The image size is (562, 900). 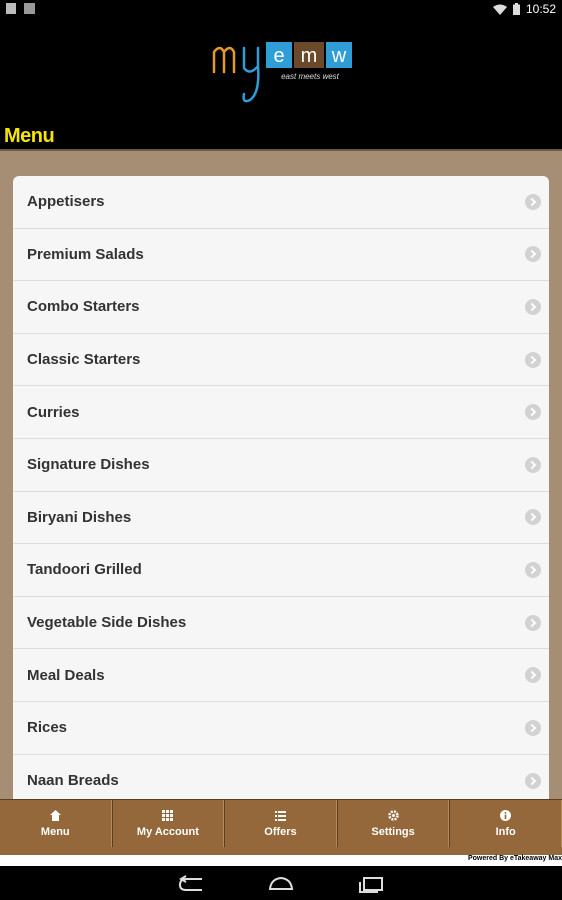 What do you see at coordinates (84, 570) in the screenshot?
I see `menu-category-label: Tandoori Grilled` at bounding box center [84, 570].